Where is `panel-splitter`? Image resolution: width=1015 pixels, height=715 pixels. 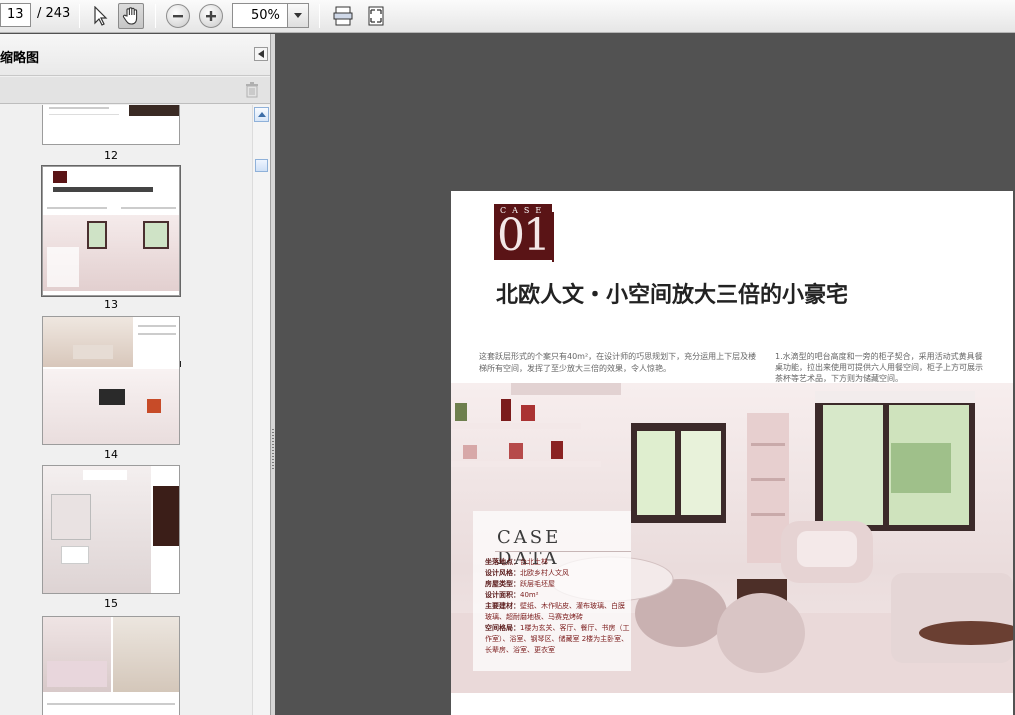
panel-splitter is located at coordinates (273, 374).